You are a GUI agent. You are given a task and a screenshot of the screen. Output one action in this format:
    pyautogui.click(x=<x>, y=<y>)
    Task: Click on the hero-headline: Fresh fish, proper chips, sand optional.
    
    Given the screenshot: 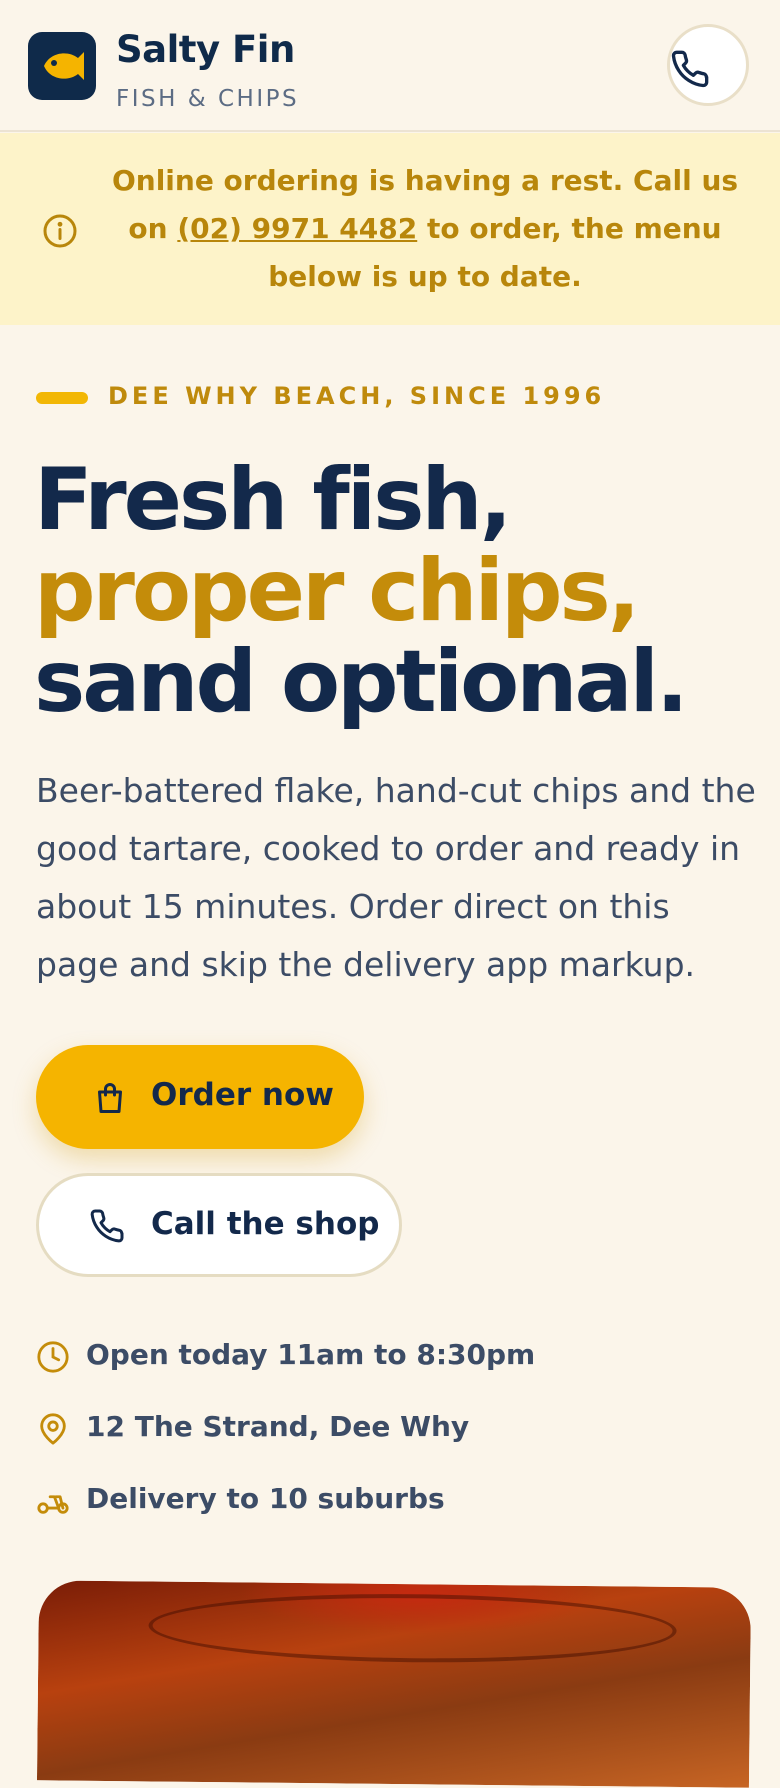 What is the action you would take?
    pyautogui.click(x=361, y=591)
    